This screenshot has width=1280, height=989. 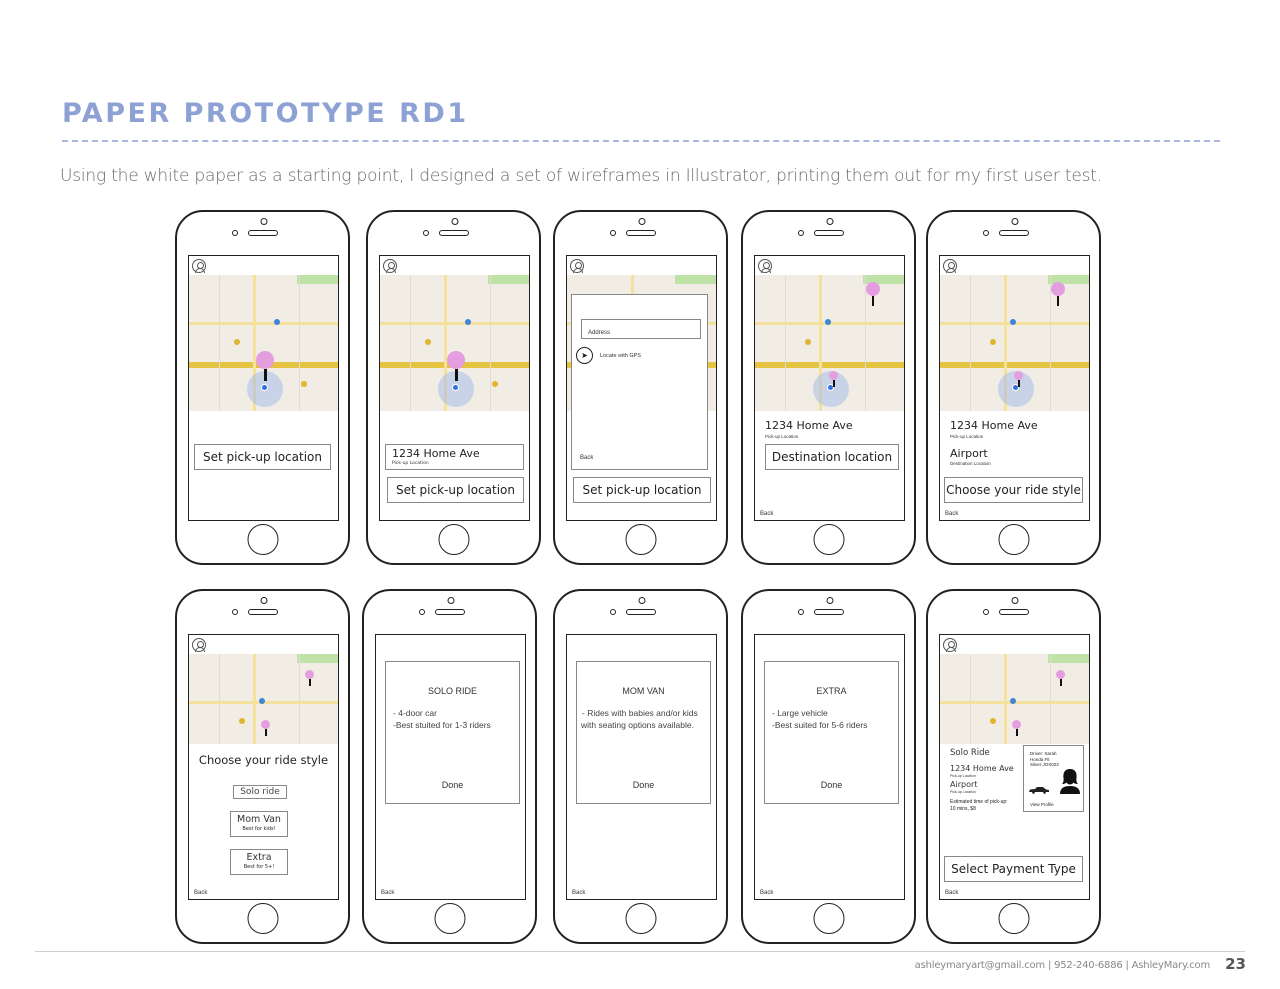 What do you see at coordinates (832, 457) in the screenshot?
I see `destination-location-button: Destination location` at bounding box center [832, 457].